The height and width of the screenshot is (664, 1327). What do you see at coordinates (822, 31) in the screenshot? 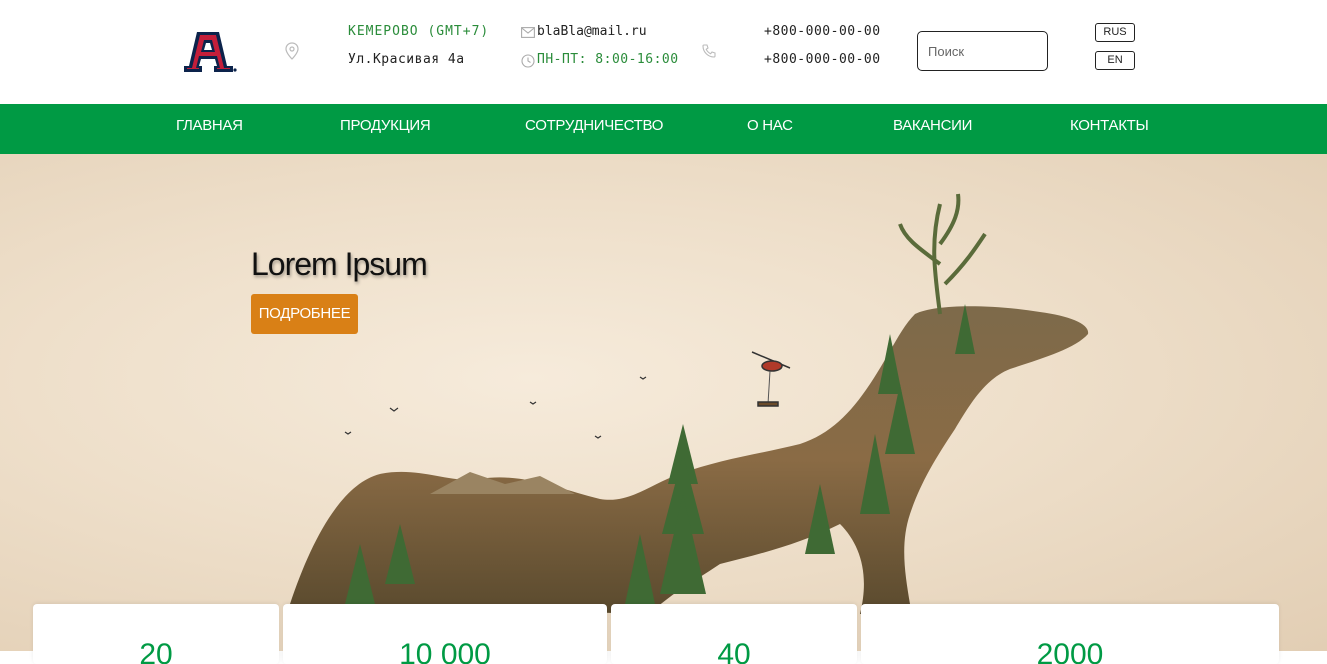
I see `phone-number-1: +800-000-00-00` at bounding box center [822, 31].